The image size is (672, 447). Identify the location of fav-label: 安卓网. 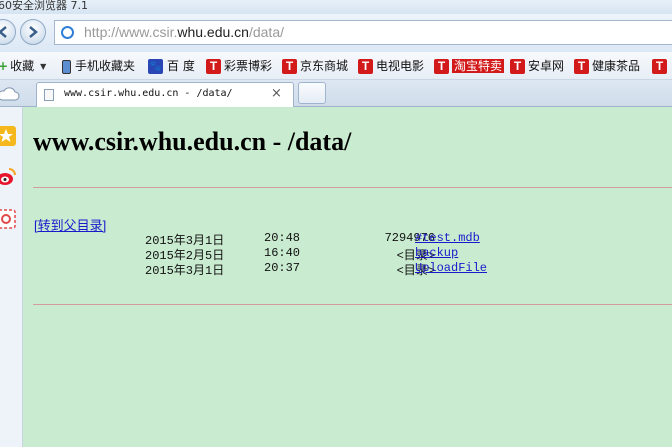
(546, 66).